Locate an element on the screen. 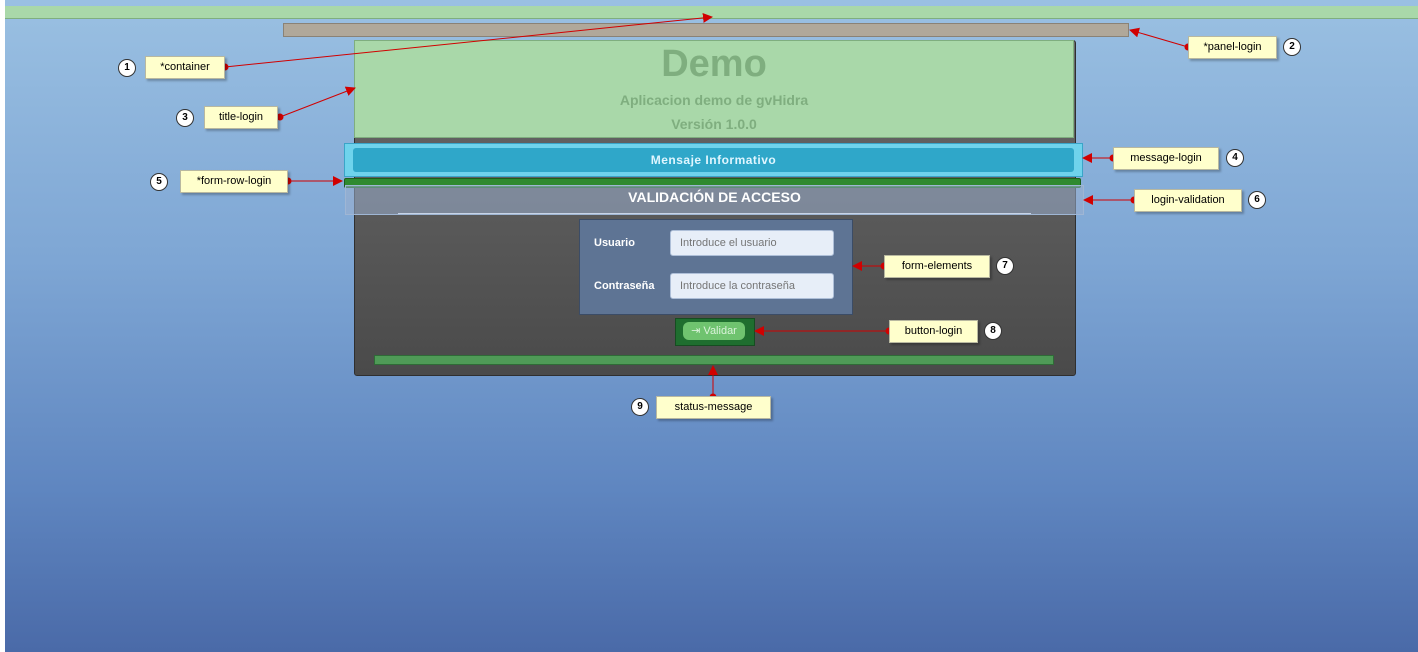 This screenshot has height=652, width=1418. annotation-badge-8: 8 is located at coordinates (993, 331).